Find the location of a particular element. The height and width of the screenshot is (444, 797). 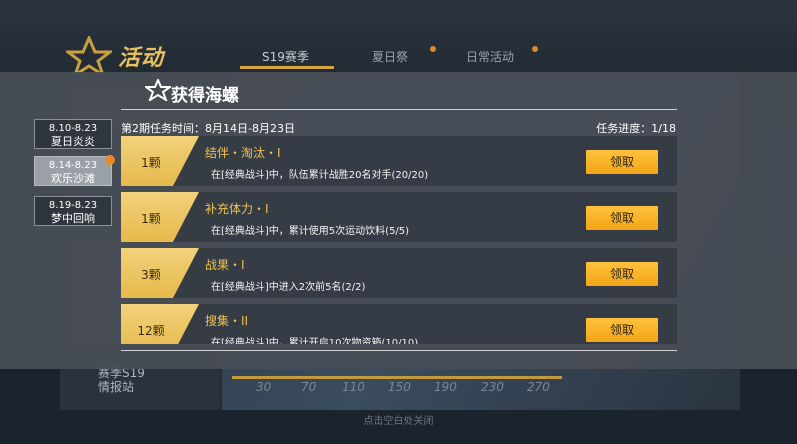

axis-tick: 30 is located at coordinates (264, 387).